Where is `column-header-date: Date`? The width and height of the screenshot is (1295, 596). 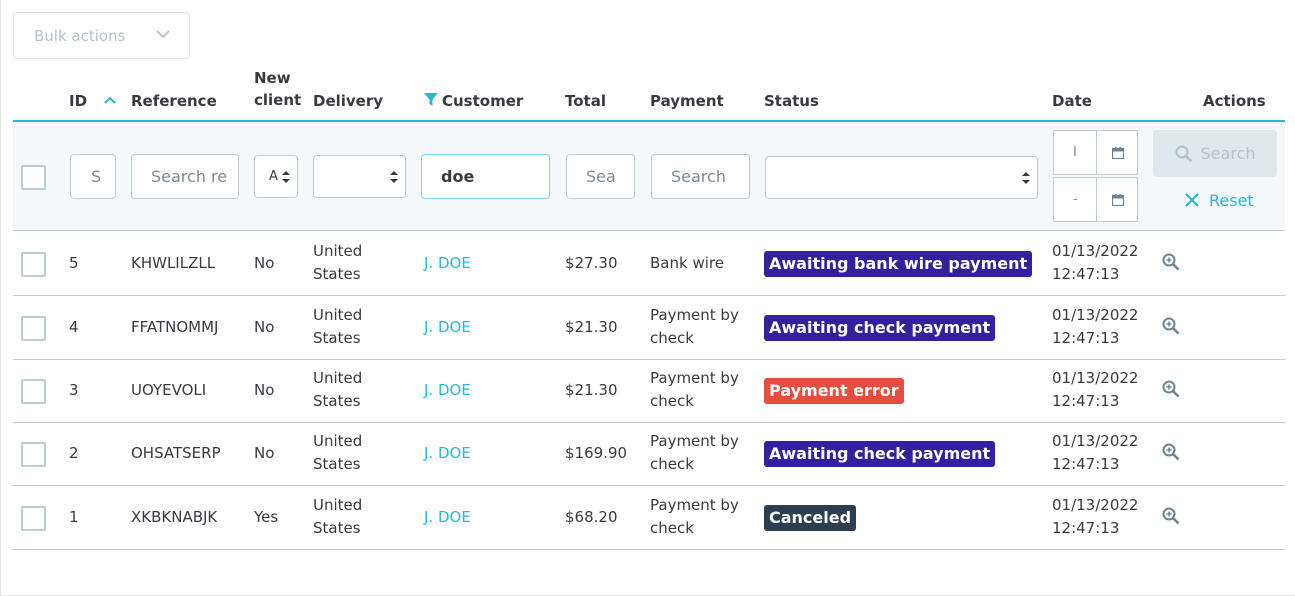
column-header-date: Date is located at coordinates (1072, 101).